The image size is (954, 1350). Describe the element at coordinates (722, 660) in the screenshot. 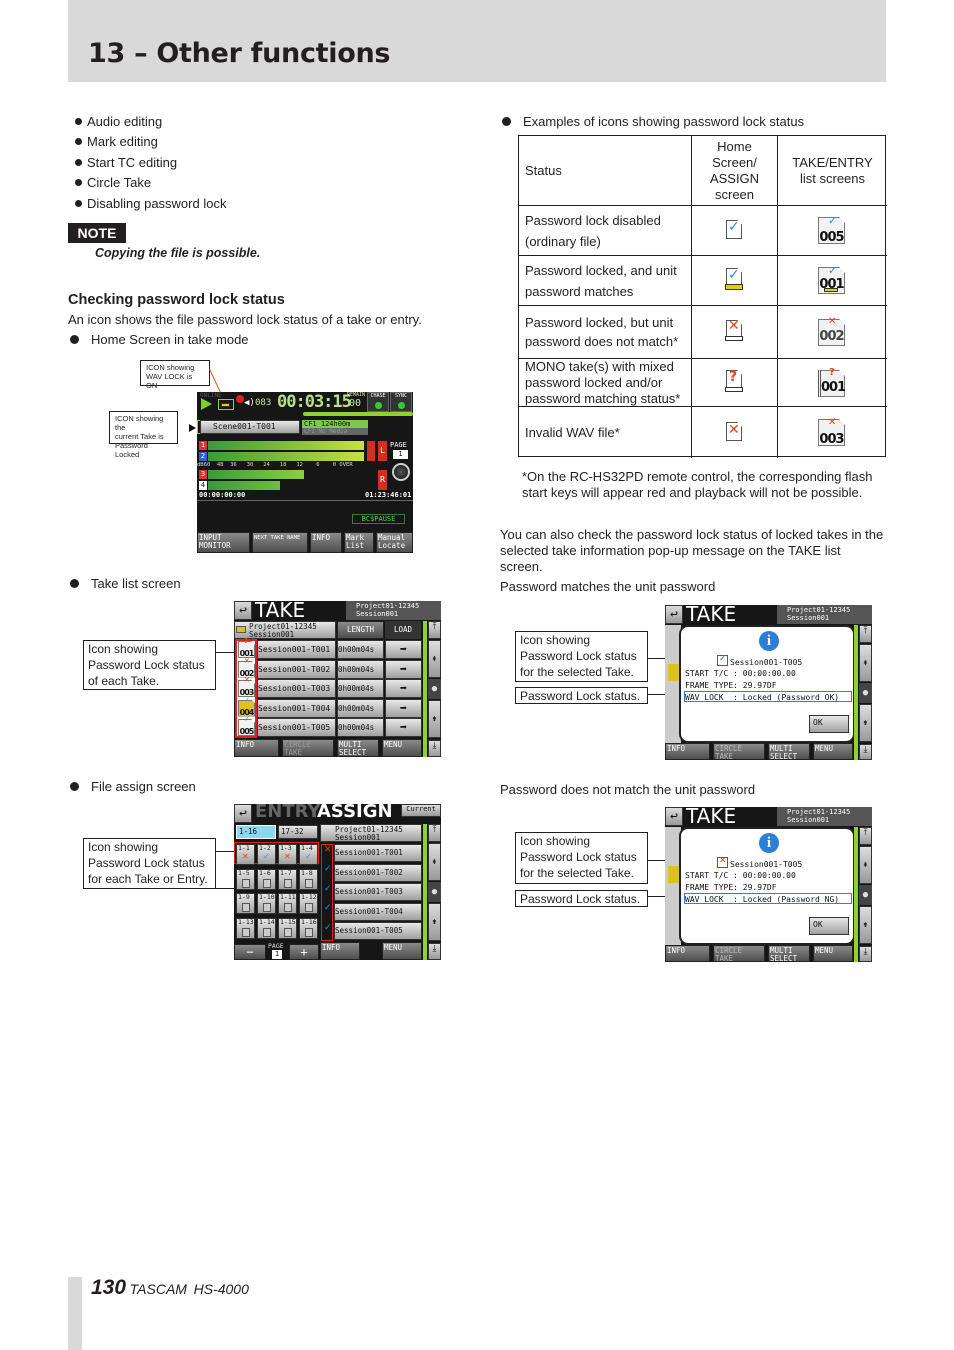

I see `lock-status-icon: ✓` at that location.